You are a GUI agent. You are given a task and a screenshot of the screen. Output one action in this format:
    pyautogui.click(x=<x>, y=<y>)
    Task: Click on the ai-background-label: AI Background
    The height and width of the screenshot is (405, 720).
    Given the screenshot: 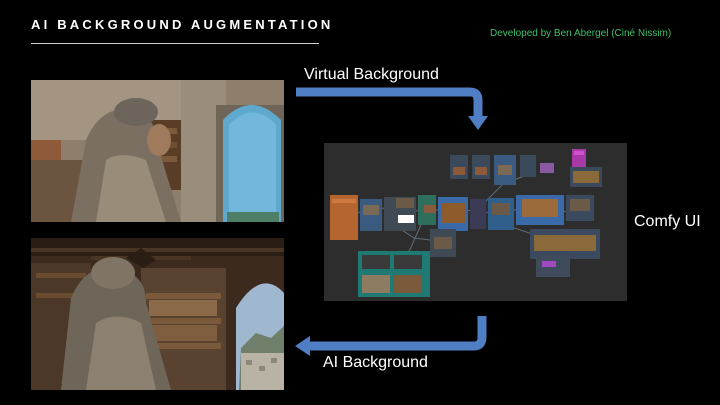 What is the action you would take?
    pyautogui.click(x=375, y=362)
    